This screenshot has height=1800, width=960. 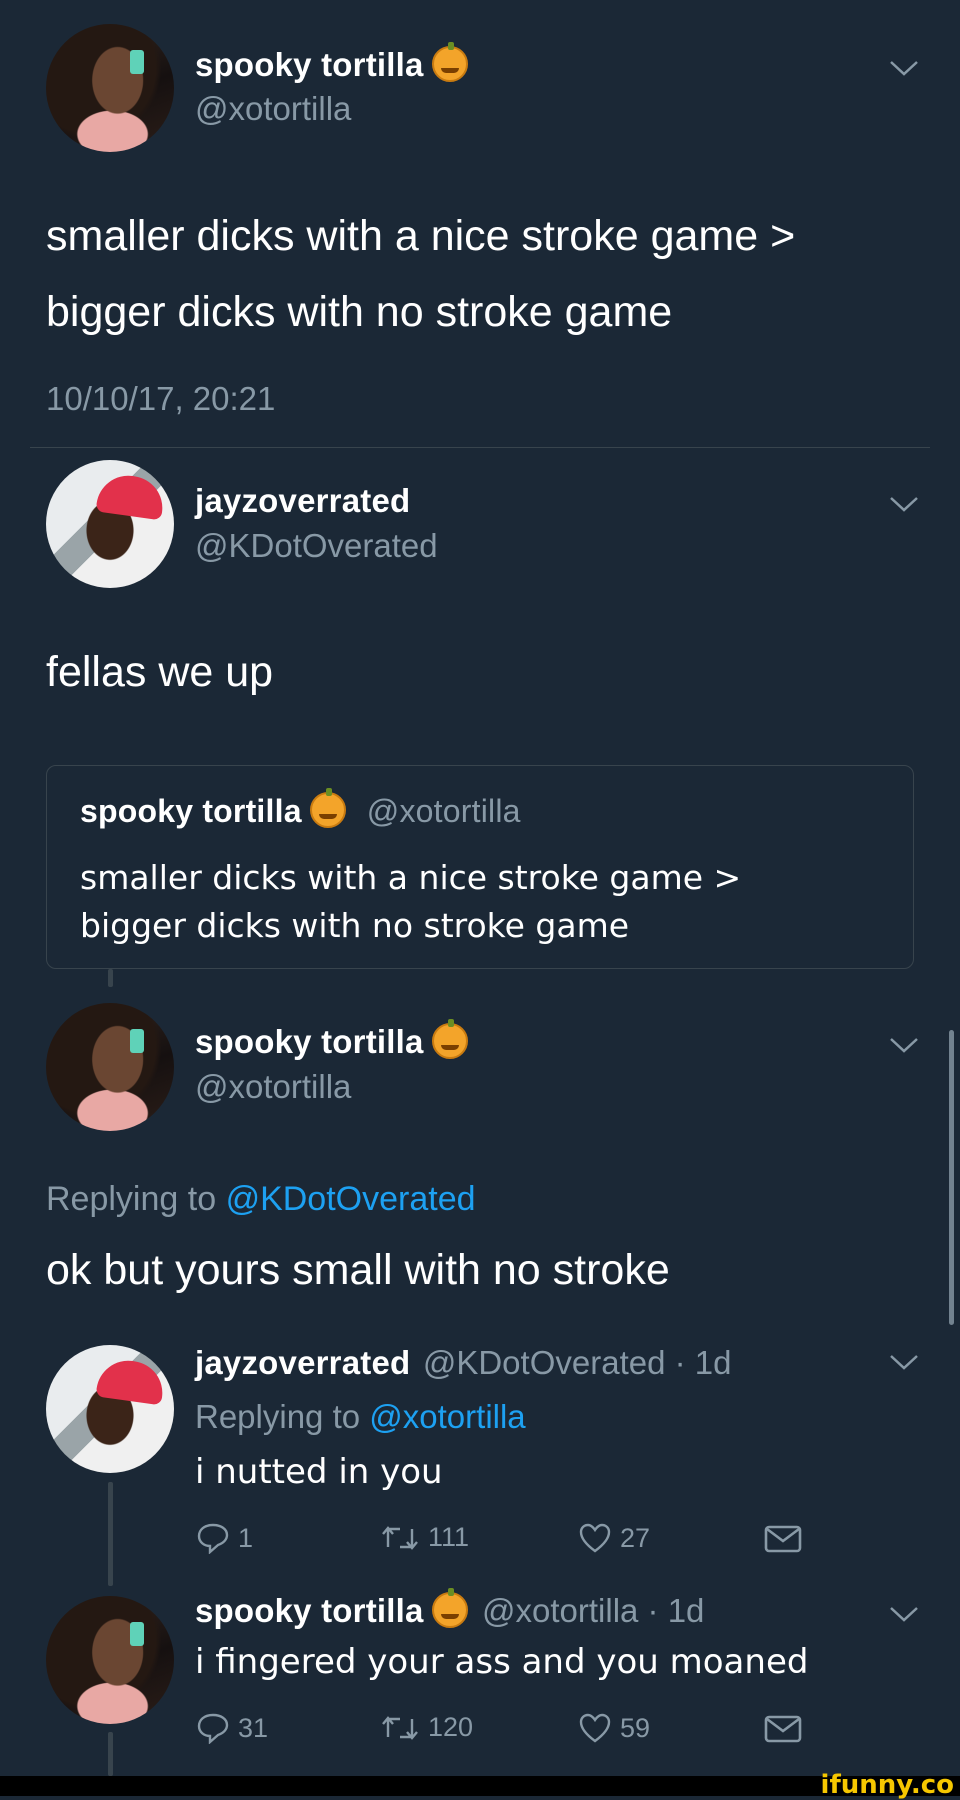 I want to click on retweet-action: 120, so click(x=426, y=1727).